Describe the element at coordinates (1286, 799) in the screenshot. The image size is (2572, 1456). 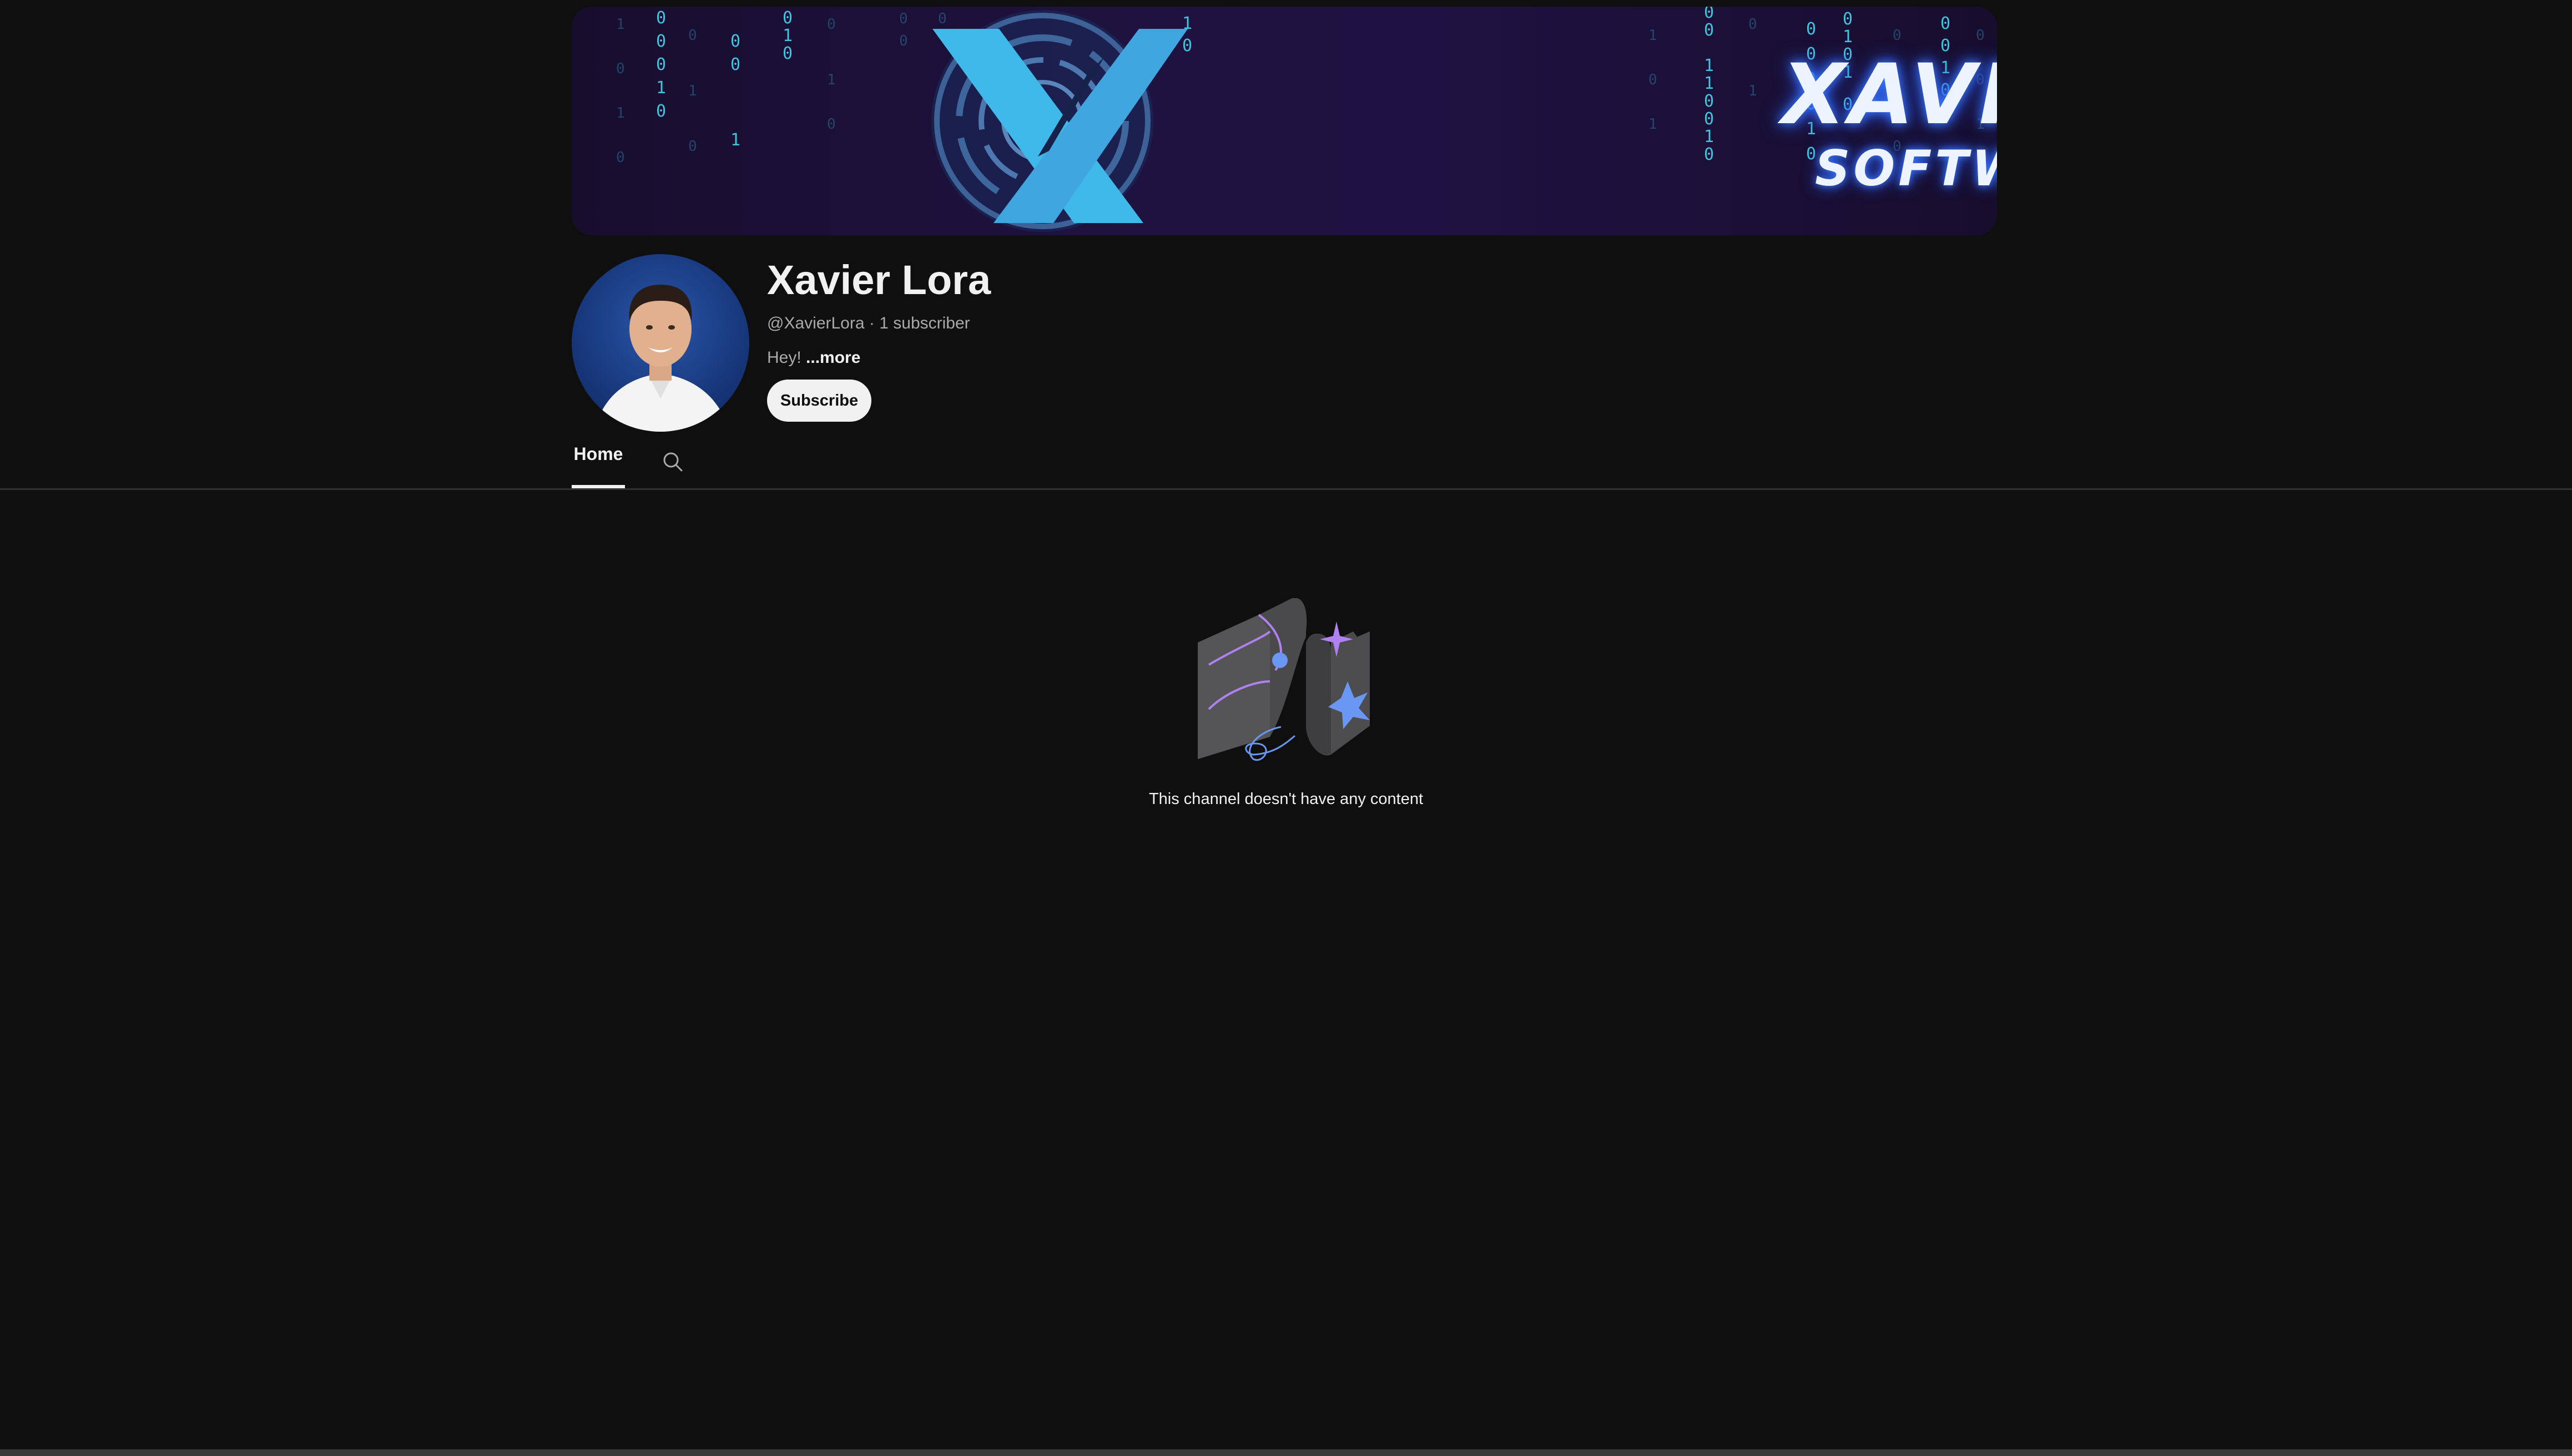
I see `empty-state-message: This channel doesn't have any content` at that location.